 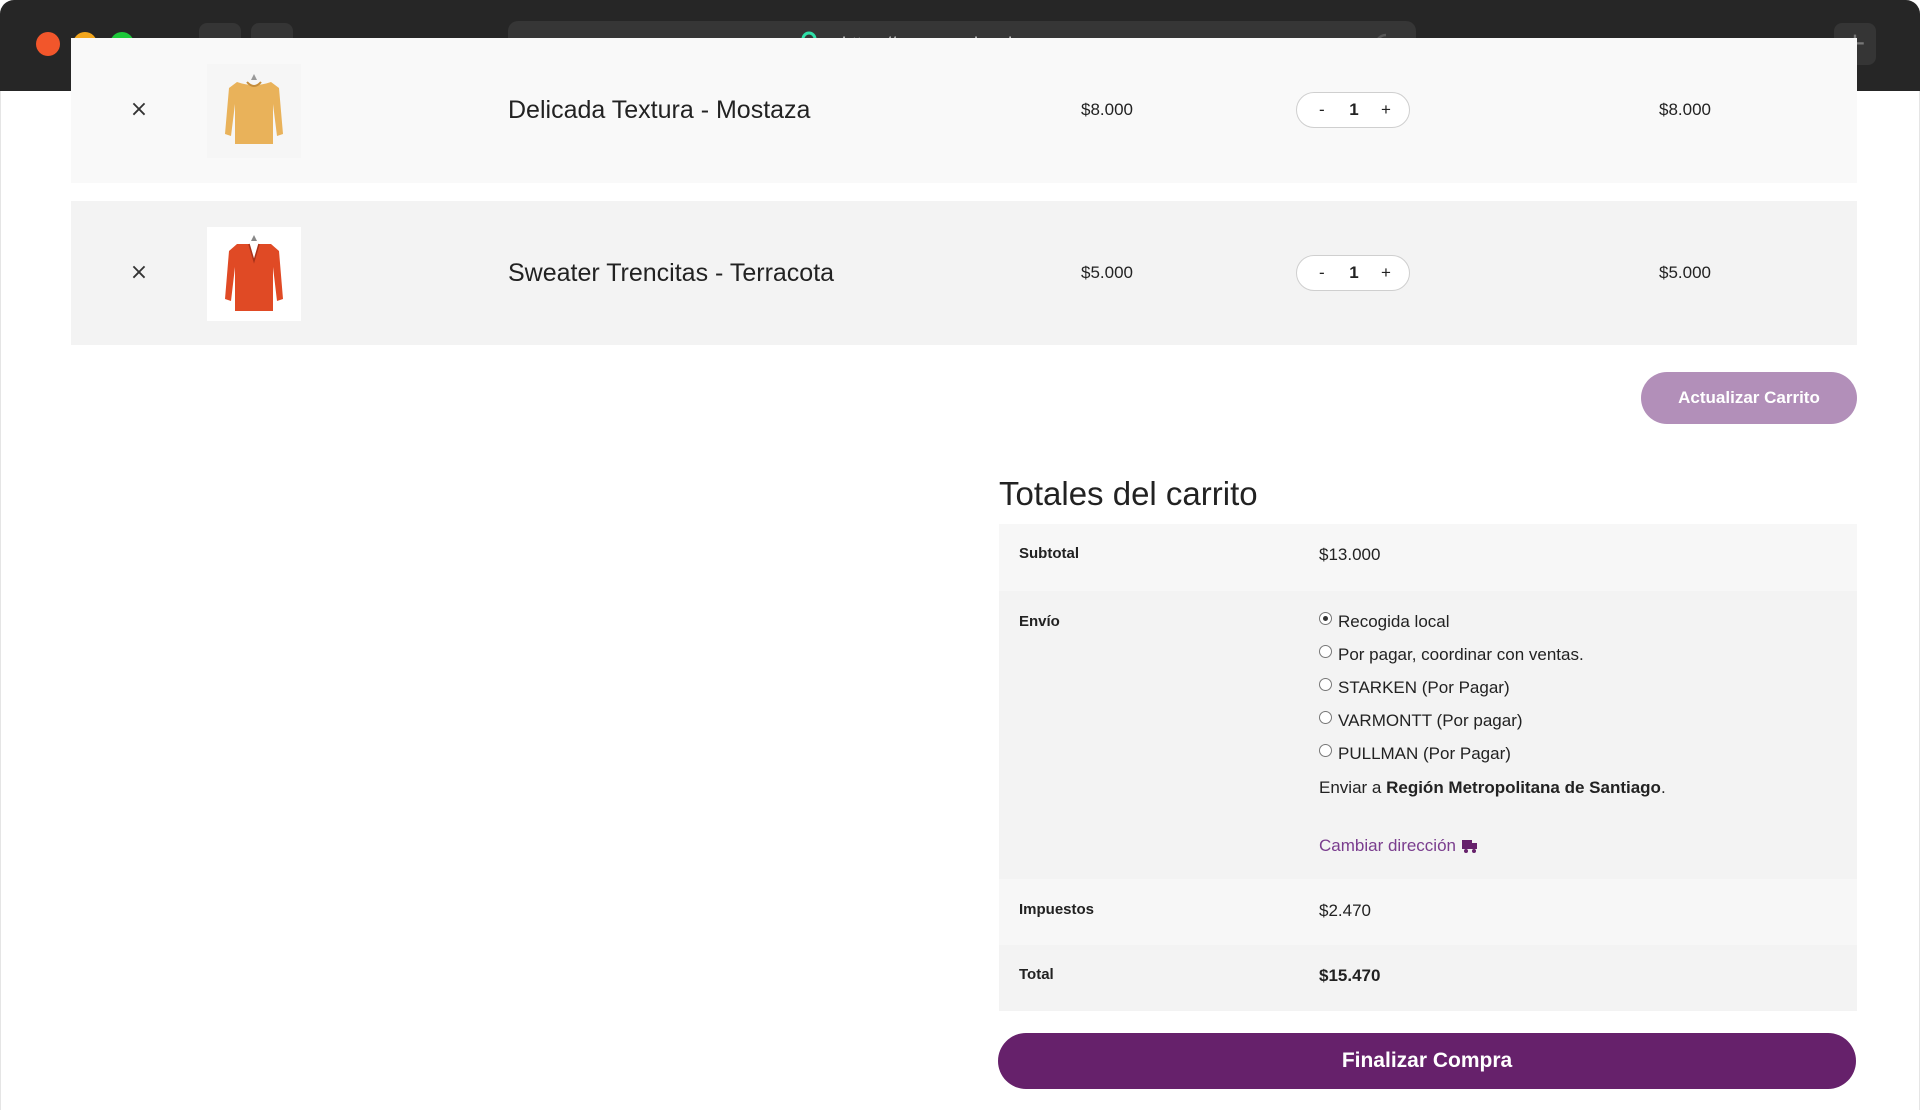 I want to click on subtotal-label: Subtotal, so click(x=1049, y=553).